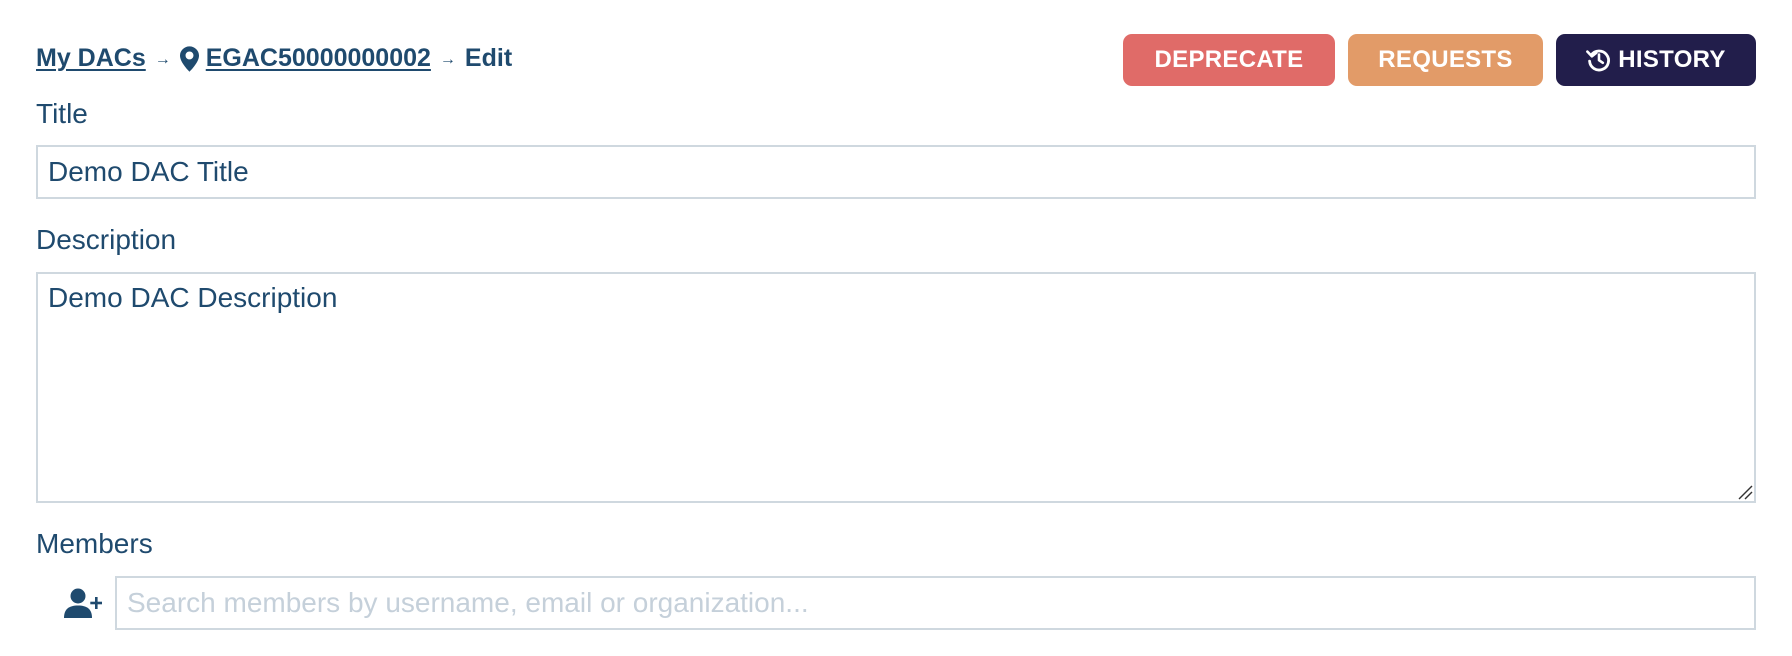 The width and height of the screenshot is (1792, 656). What do you see at coordinates (935, 603) in the screenshot?
I see `members-search-input` at bounding box center [935, 603].